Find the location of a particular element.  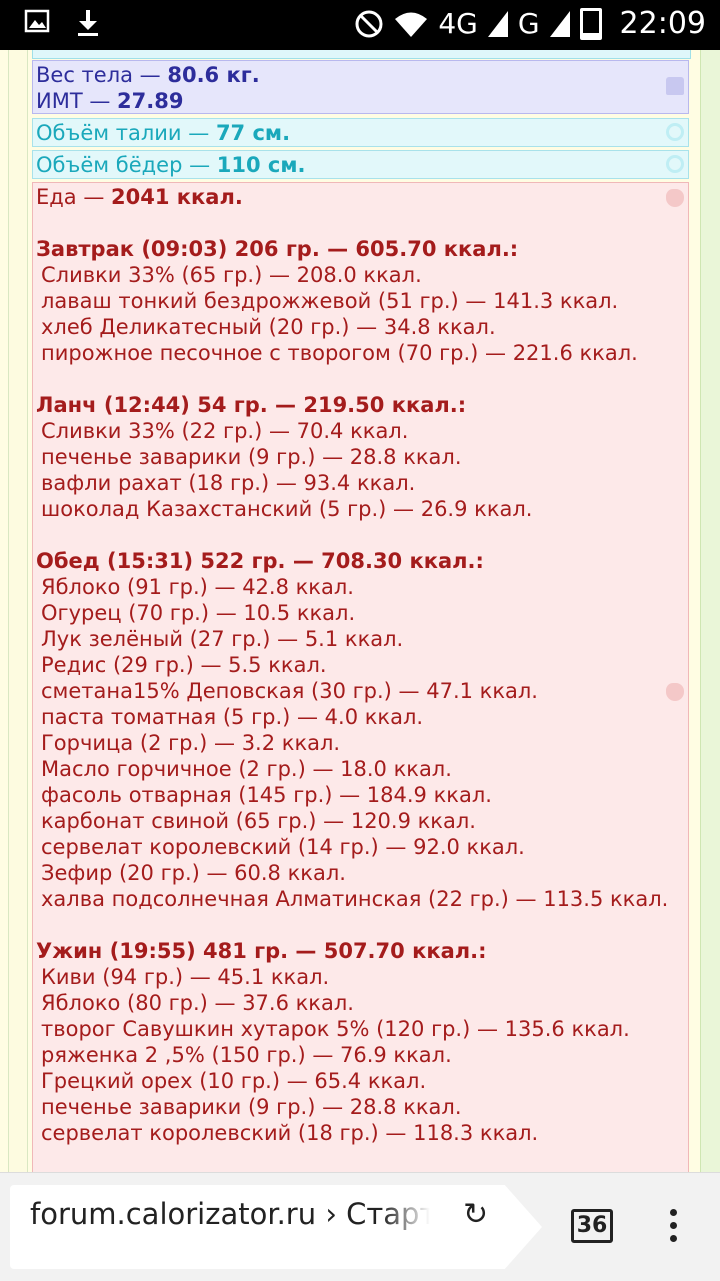

signal-icon is located at coordinates (497, 23).